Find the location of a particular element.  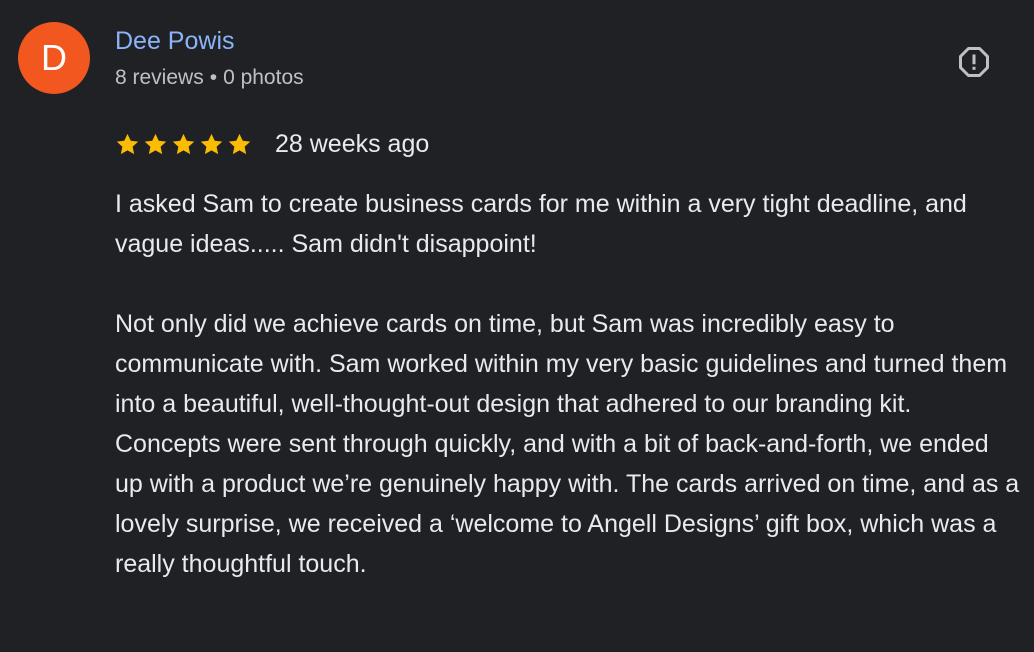

report-button is located at coordinates (974, 62).